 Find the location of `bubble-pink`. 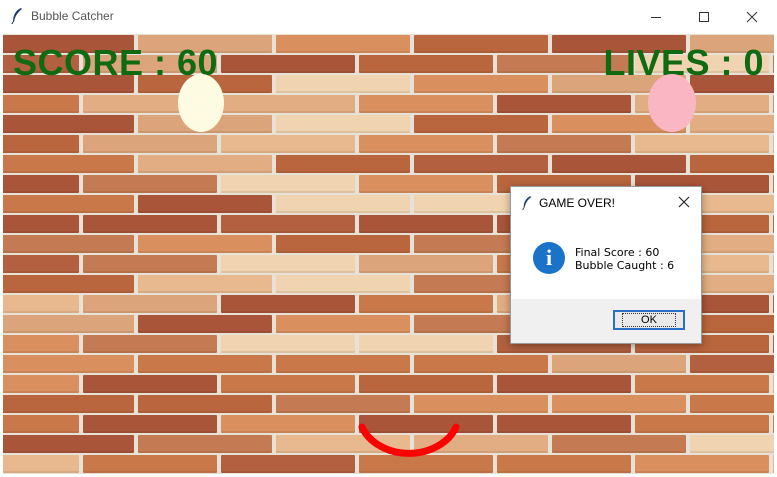

bubble-pink is located at coordinates (672, 103).